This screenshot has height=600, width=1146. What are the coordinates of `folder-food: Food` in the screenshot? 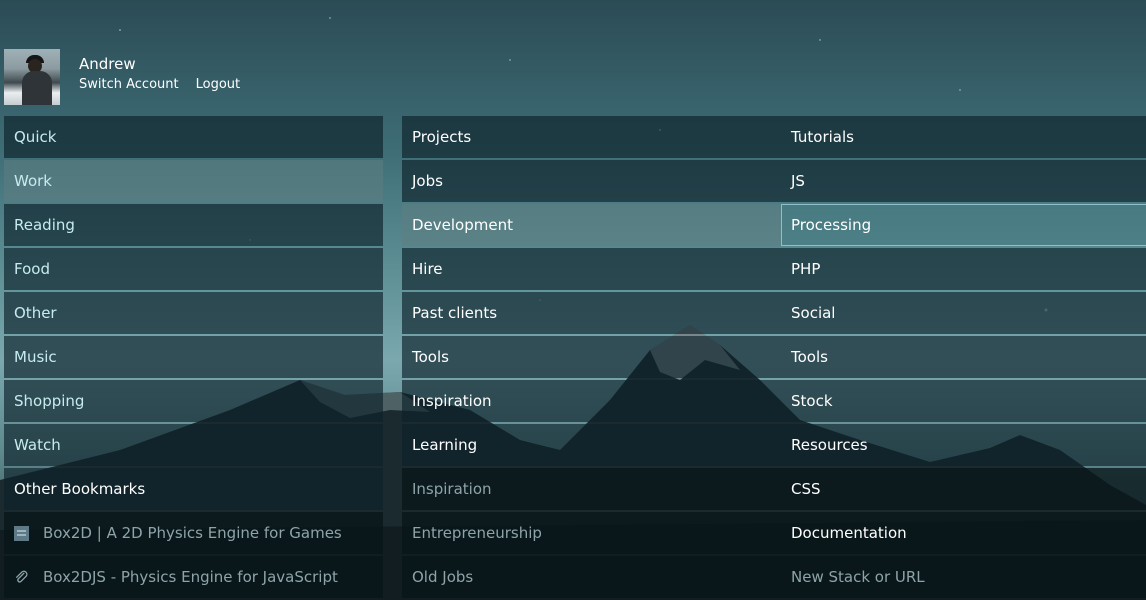 It's located at (193, 269).